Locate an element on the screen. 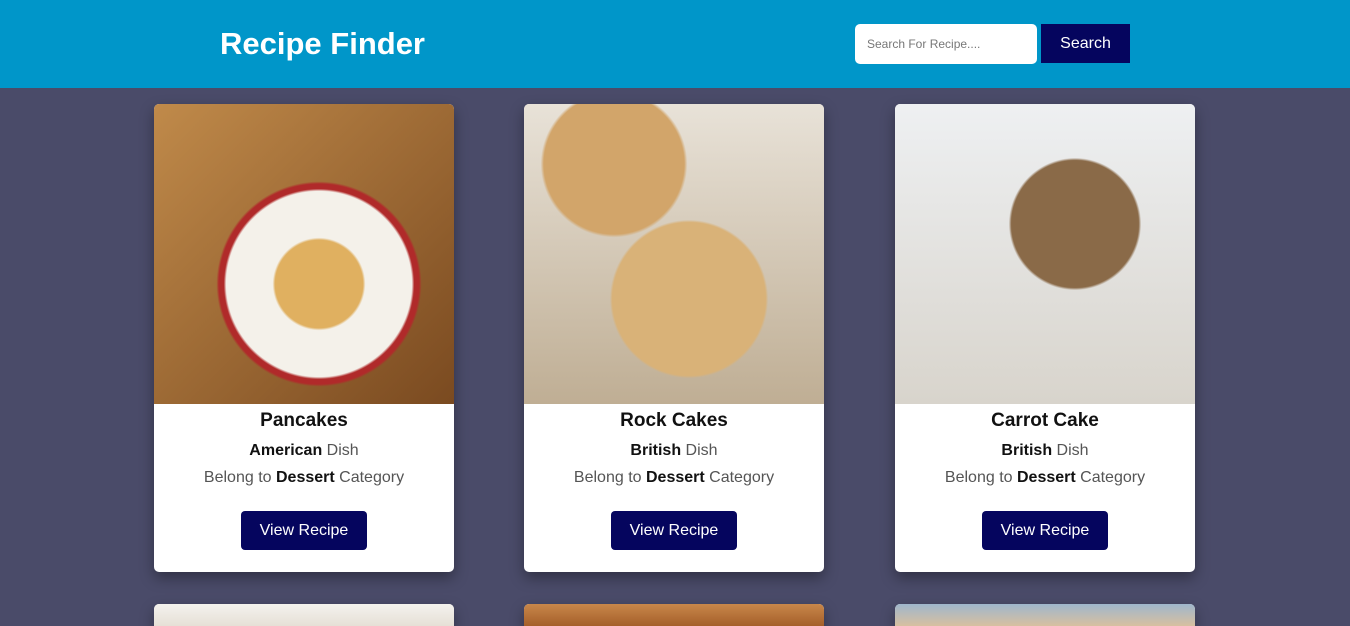 The width and height of the screenshot is (1350, 626). recipe-name: Carrot Cake is located at coordinates (1045, 420).